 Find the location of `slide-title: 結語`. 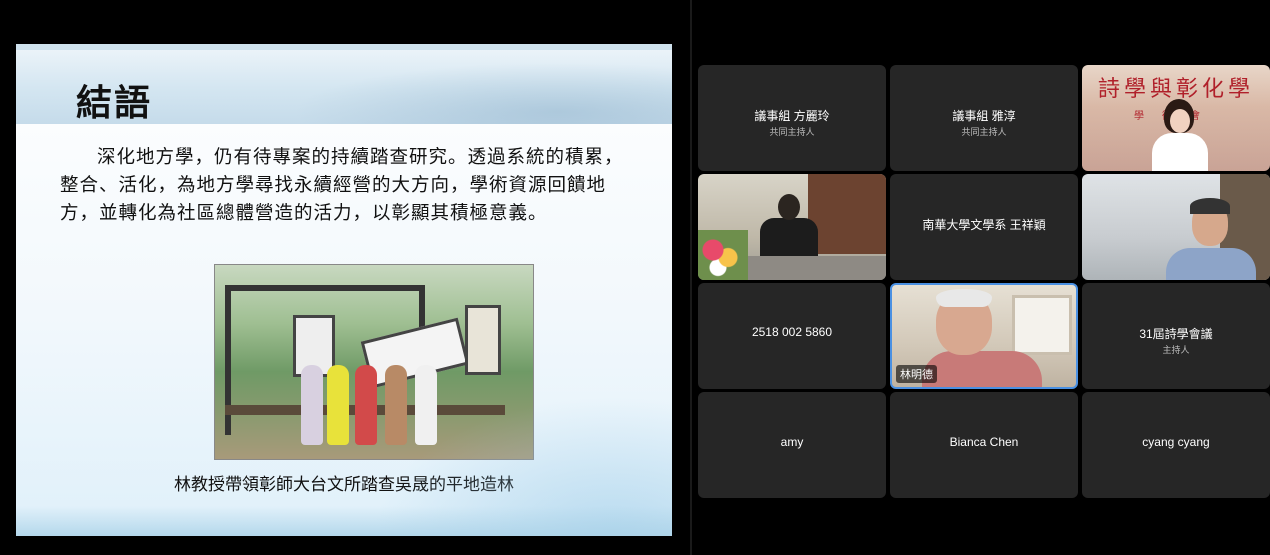

slide-title: 結語 is located at coordinates (114, 103).